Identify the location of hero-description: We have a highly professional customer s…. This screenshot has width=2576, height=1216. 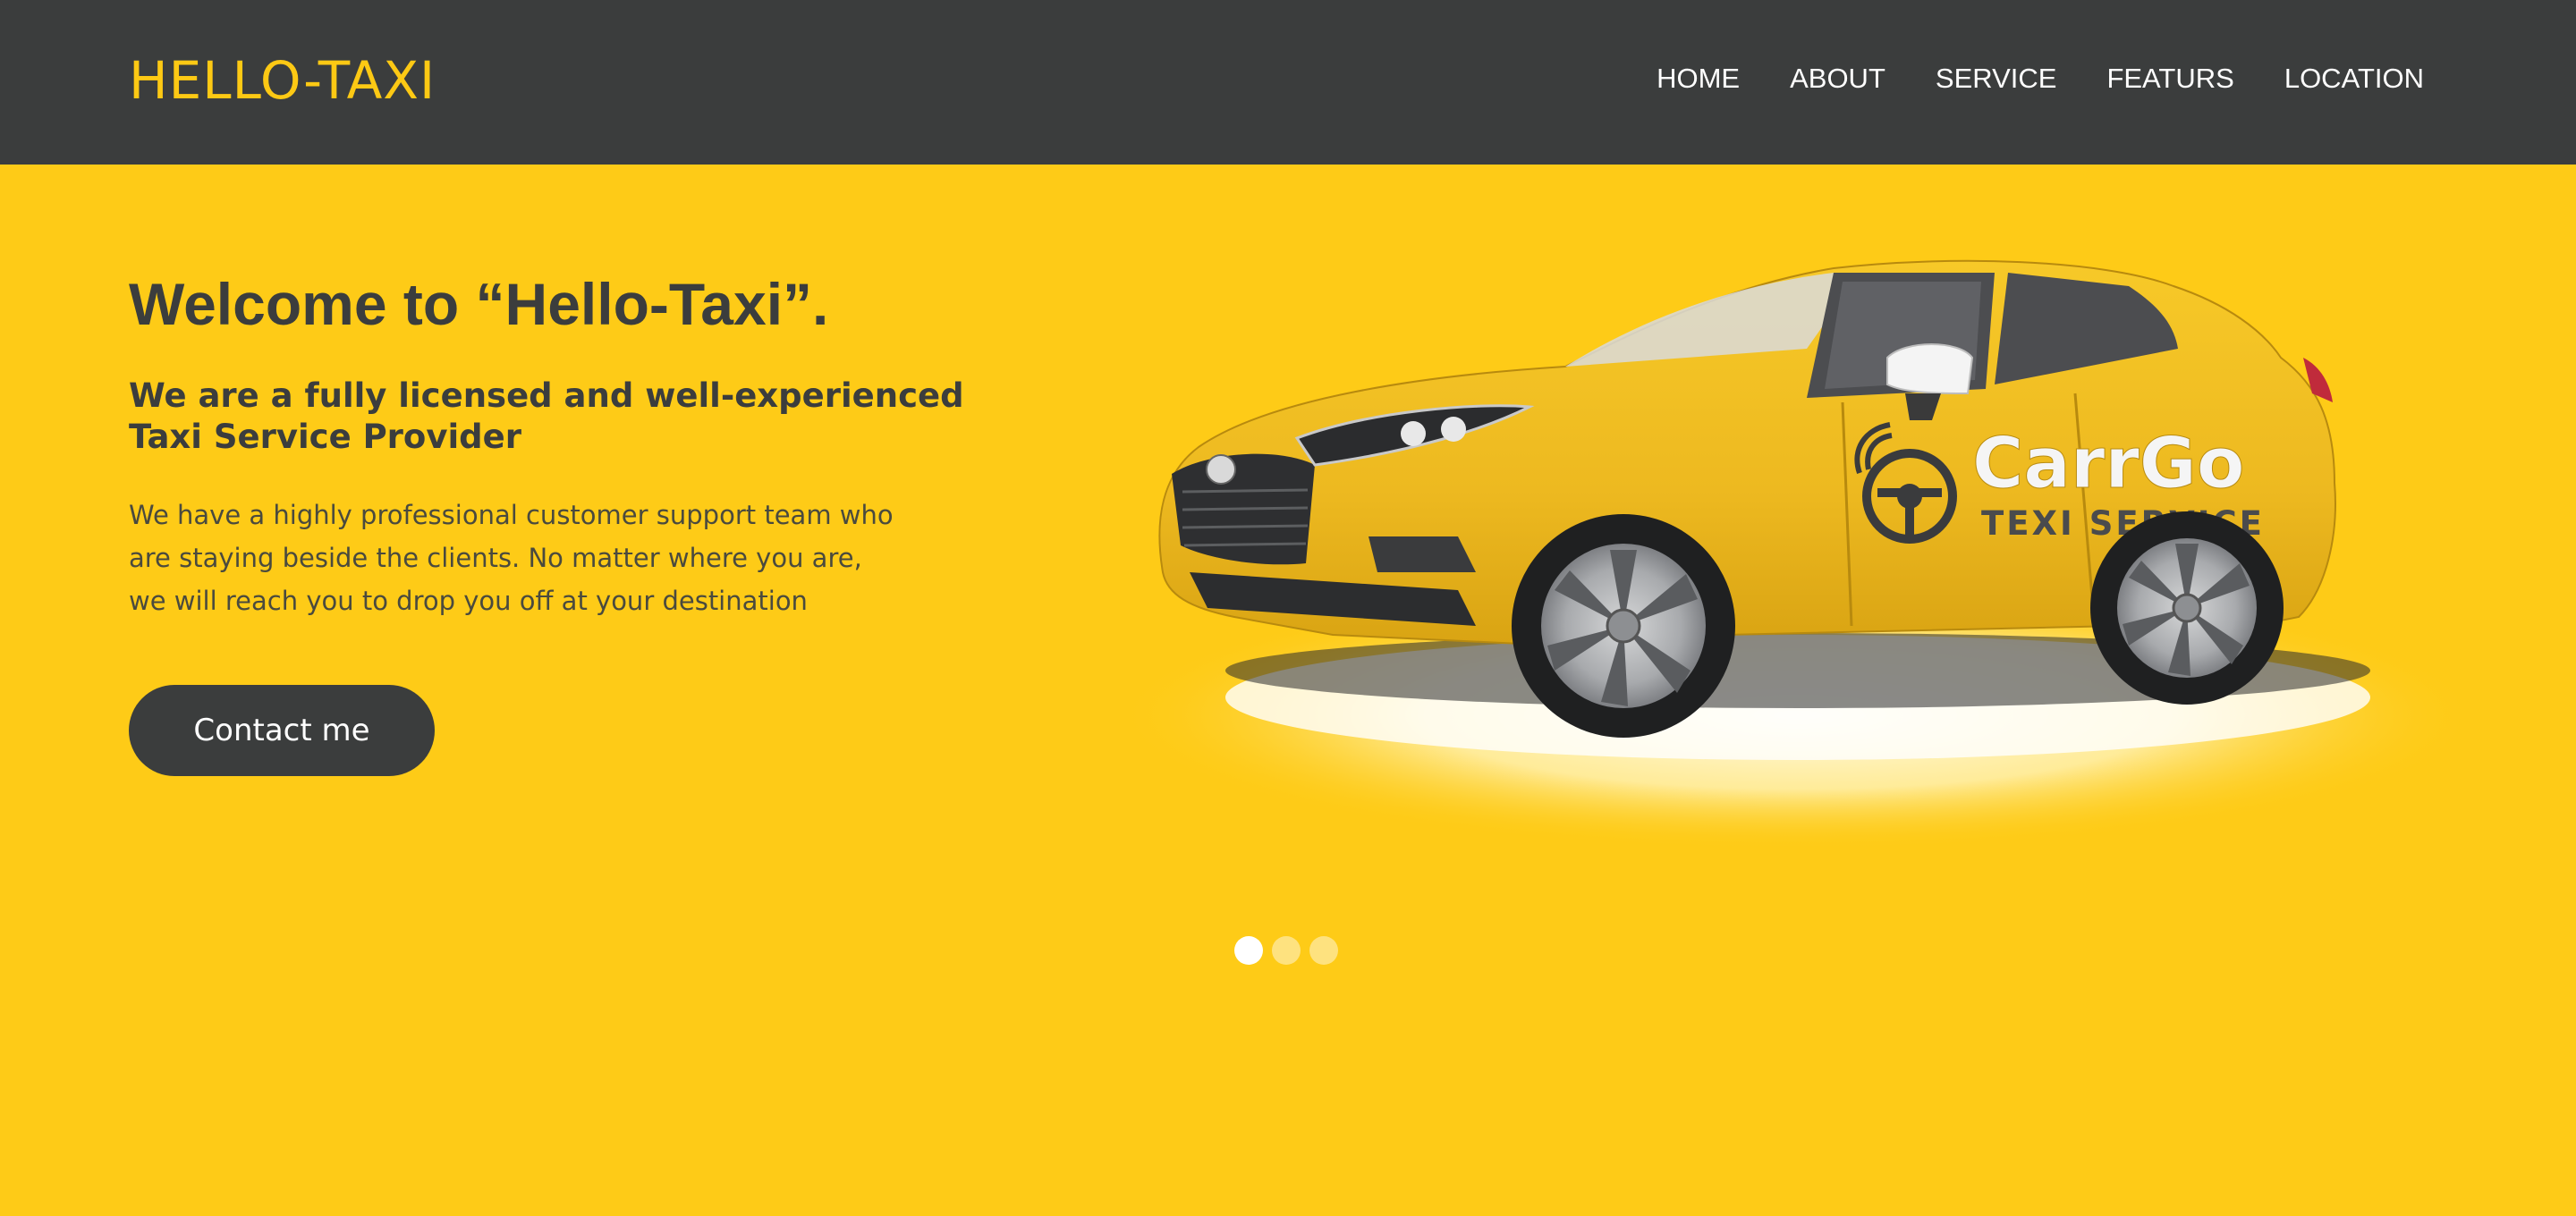
(522, 558).